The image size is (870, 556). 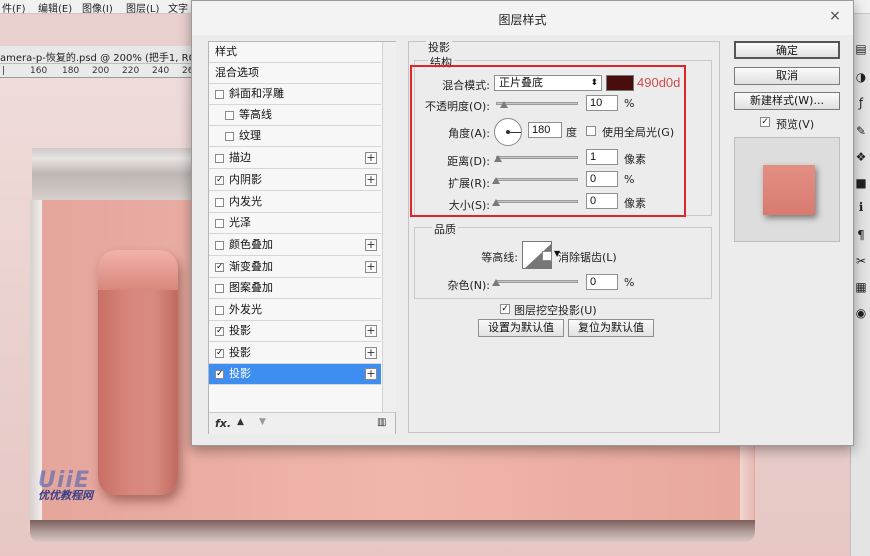 I want to click on fx-icon: ƒ, so click(x=861, y=103).